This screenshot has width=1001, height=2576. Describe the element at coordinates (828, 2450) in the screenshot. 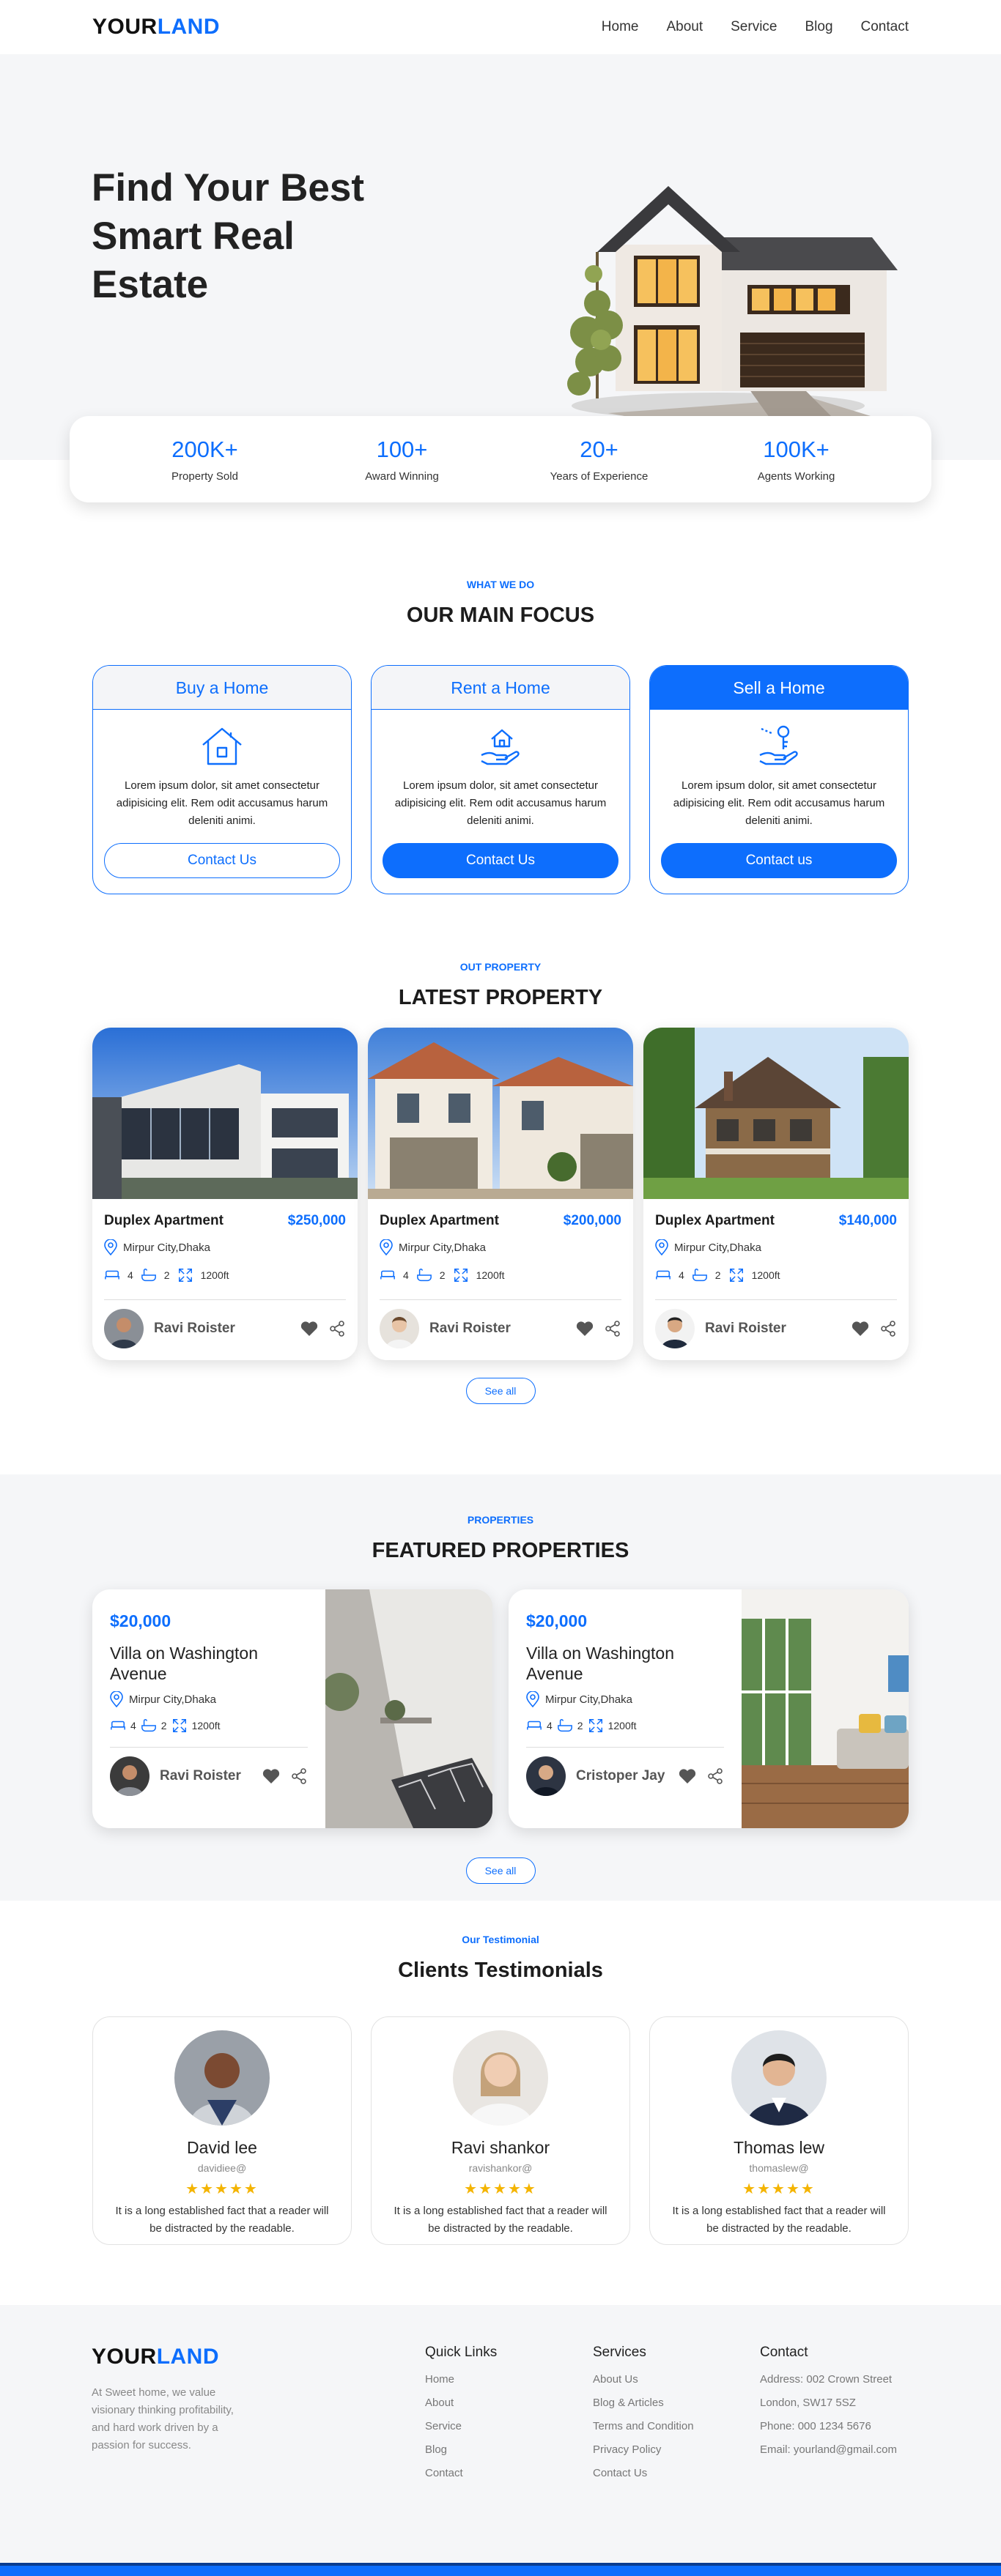

I see `footer-email: Email: yourland@gmail.com` at that location.